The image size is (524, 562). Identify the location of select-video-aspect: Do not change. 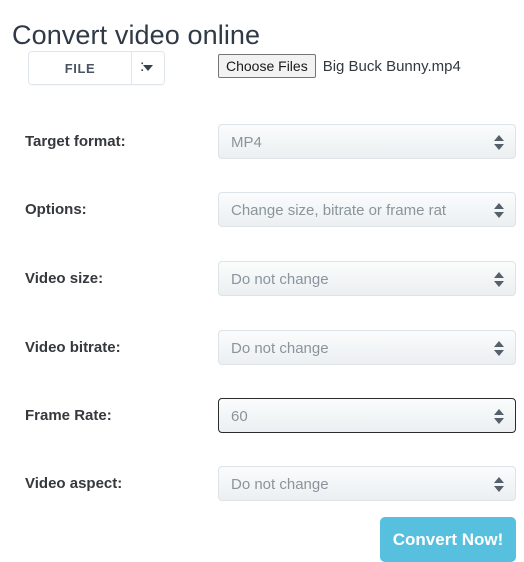
(367, 483).